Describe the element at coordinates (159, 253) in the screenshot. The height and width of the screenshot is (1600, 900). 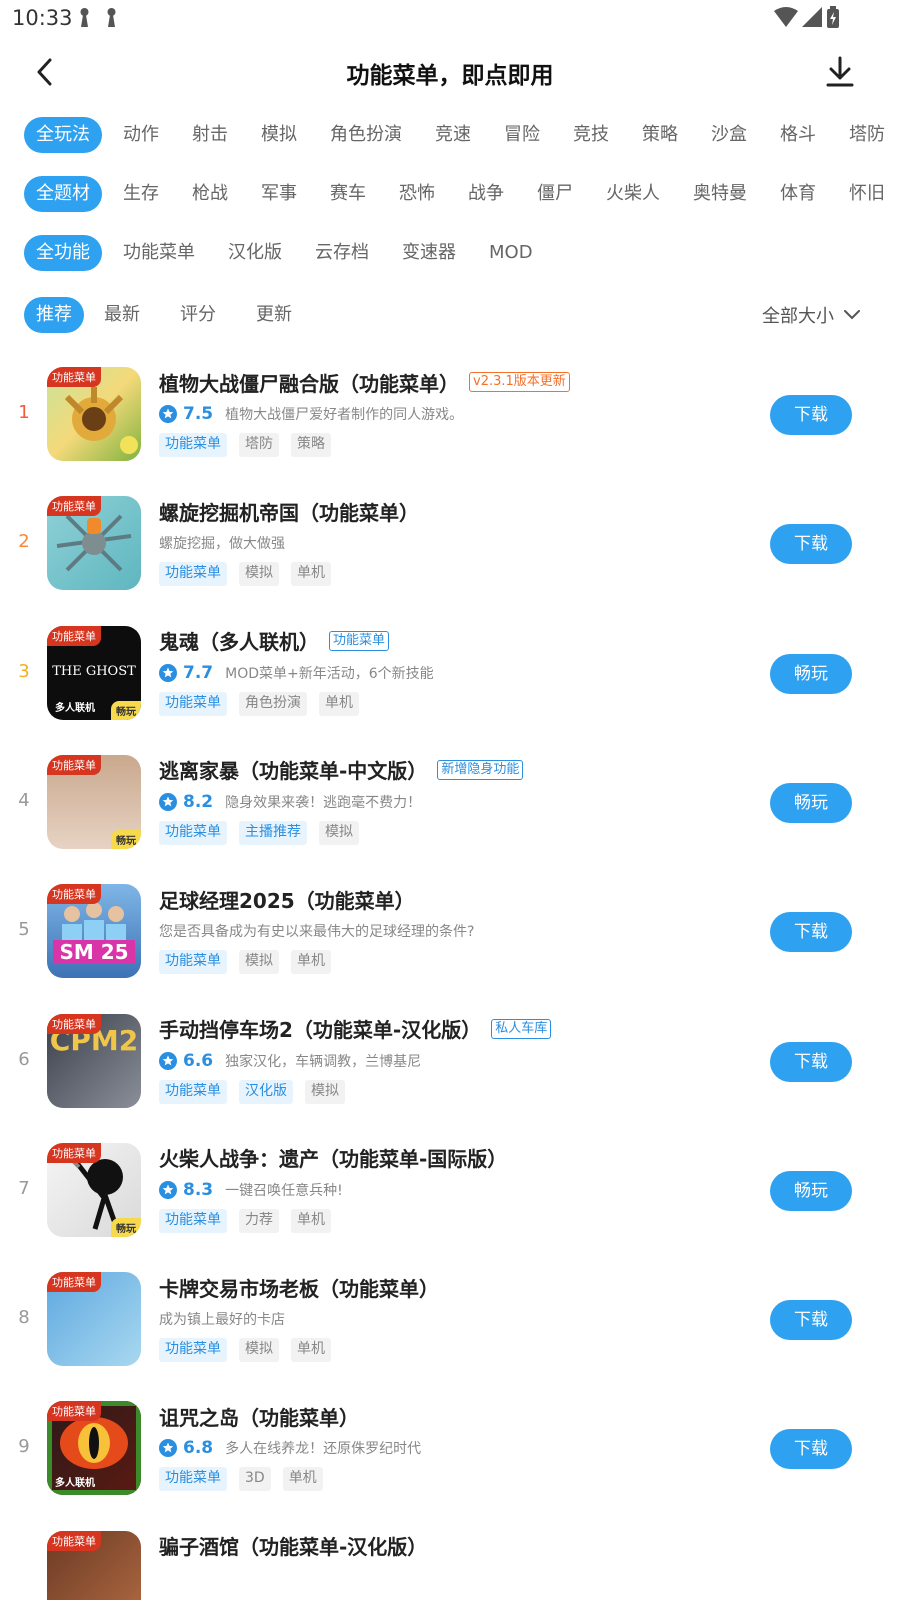
I see `feature-chip: 功能菜单` at that location.